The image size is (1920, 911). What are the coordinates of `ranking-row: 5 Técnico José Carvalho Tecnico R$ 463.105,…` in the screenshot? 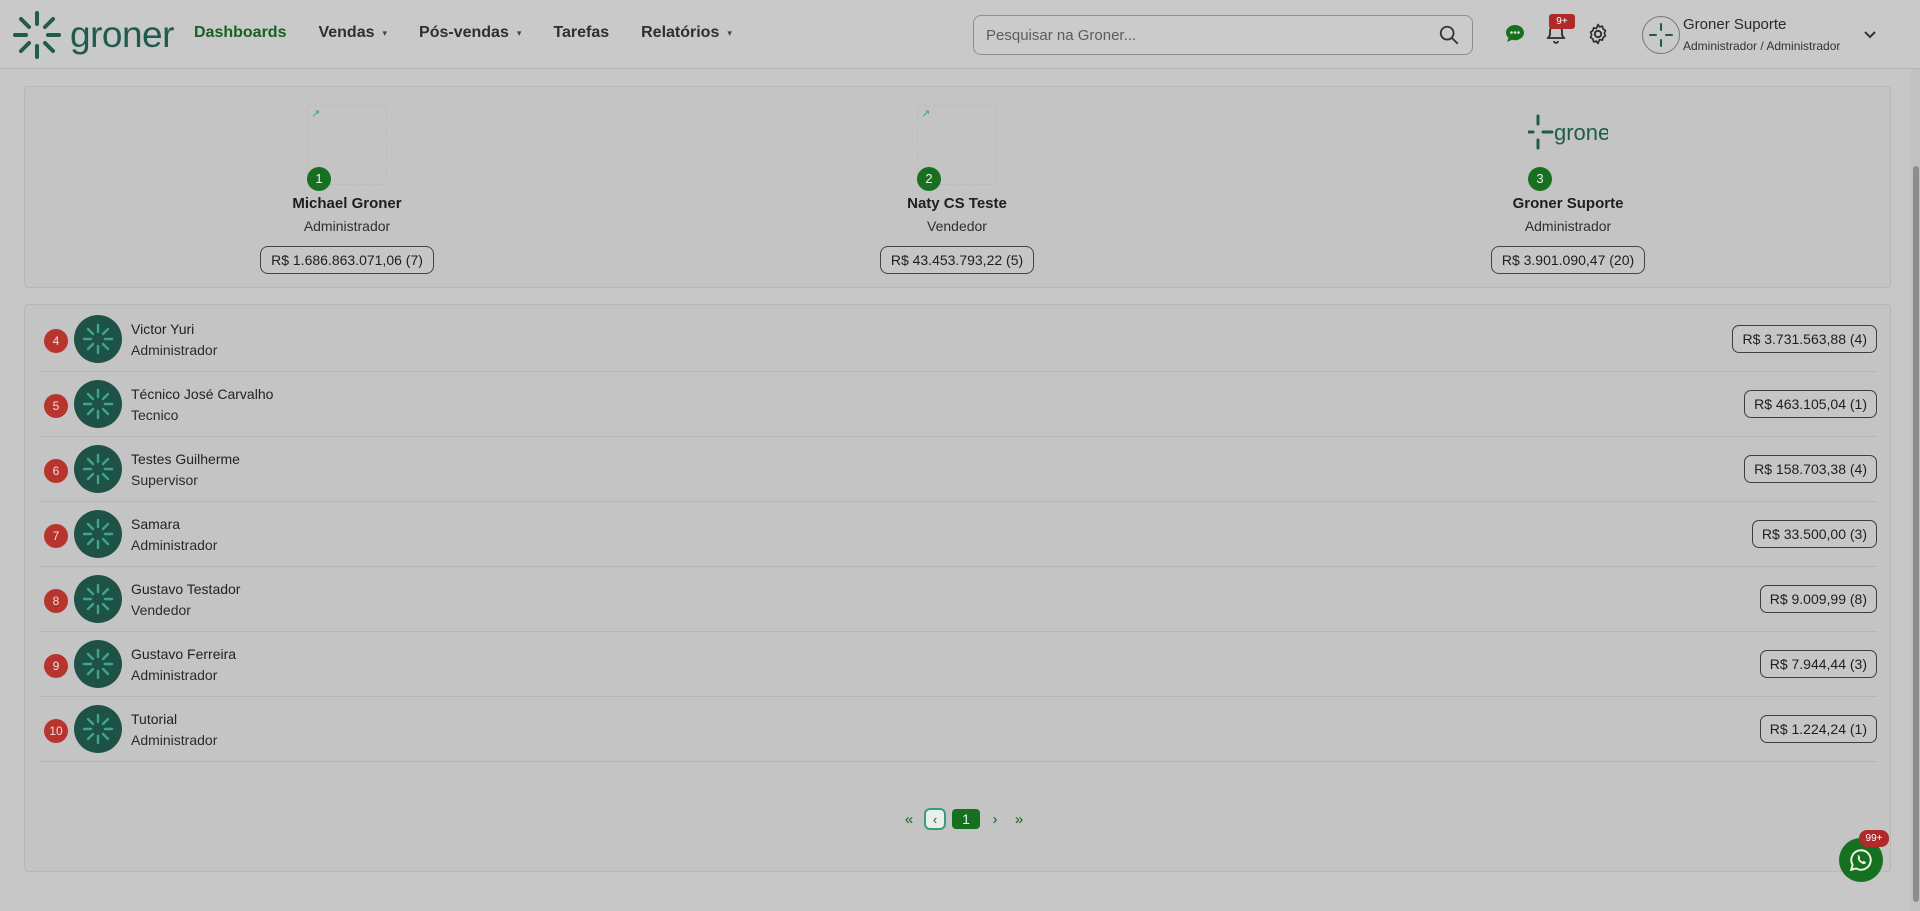 It's located at (958, 404).